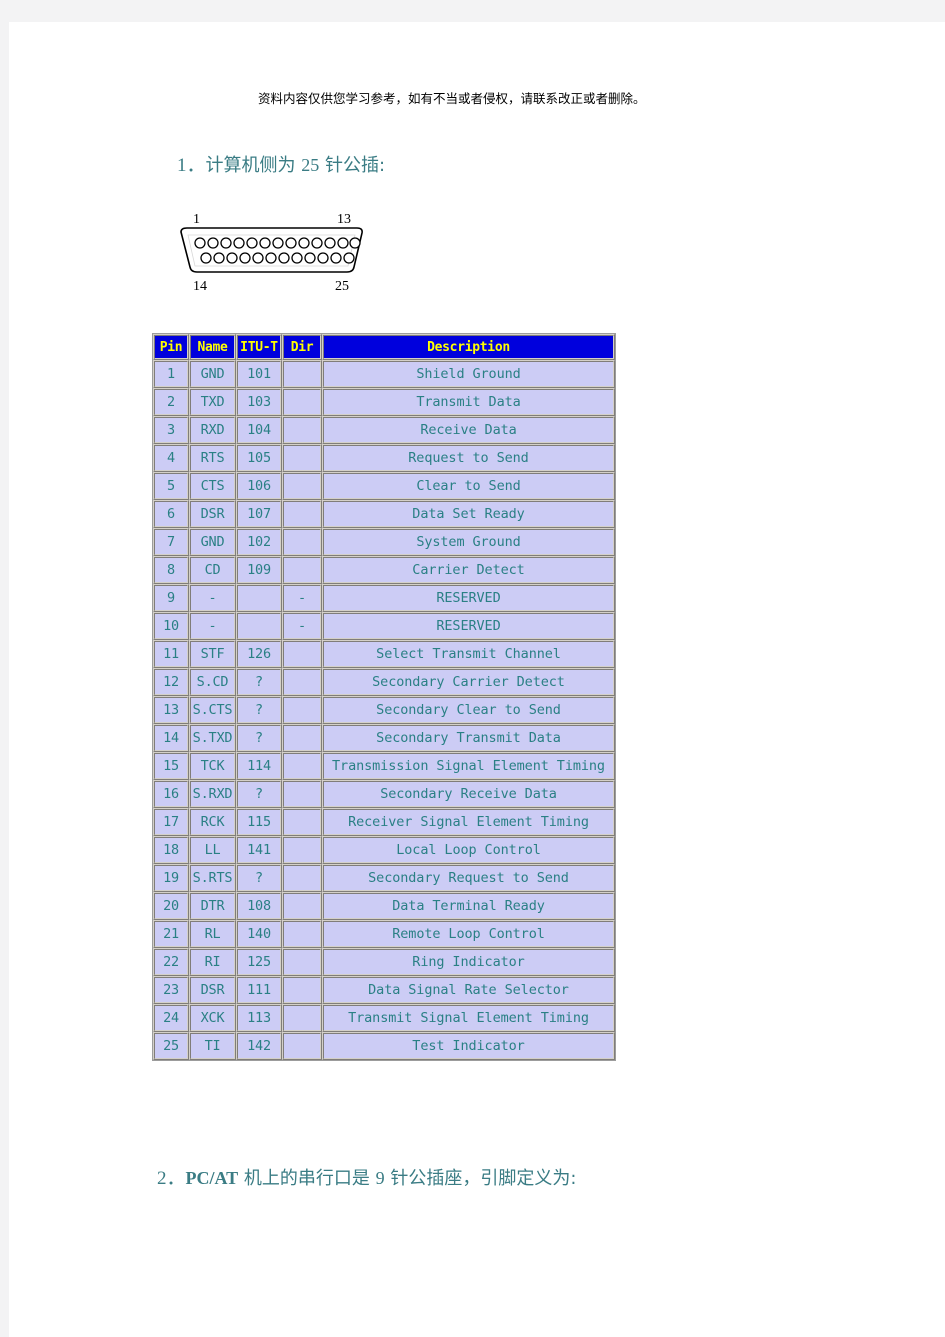  Describe the element at coordinates (259, 374) in the screenshot. I see `cell-itu-t: 101` at that location.